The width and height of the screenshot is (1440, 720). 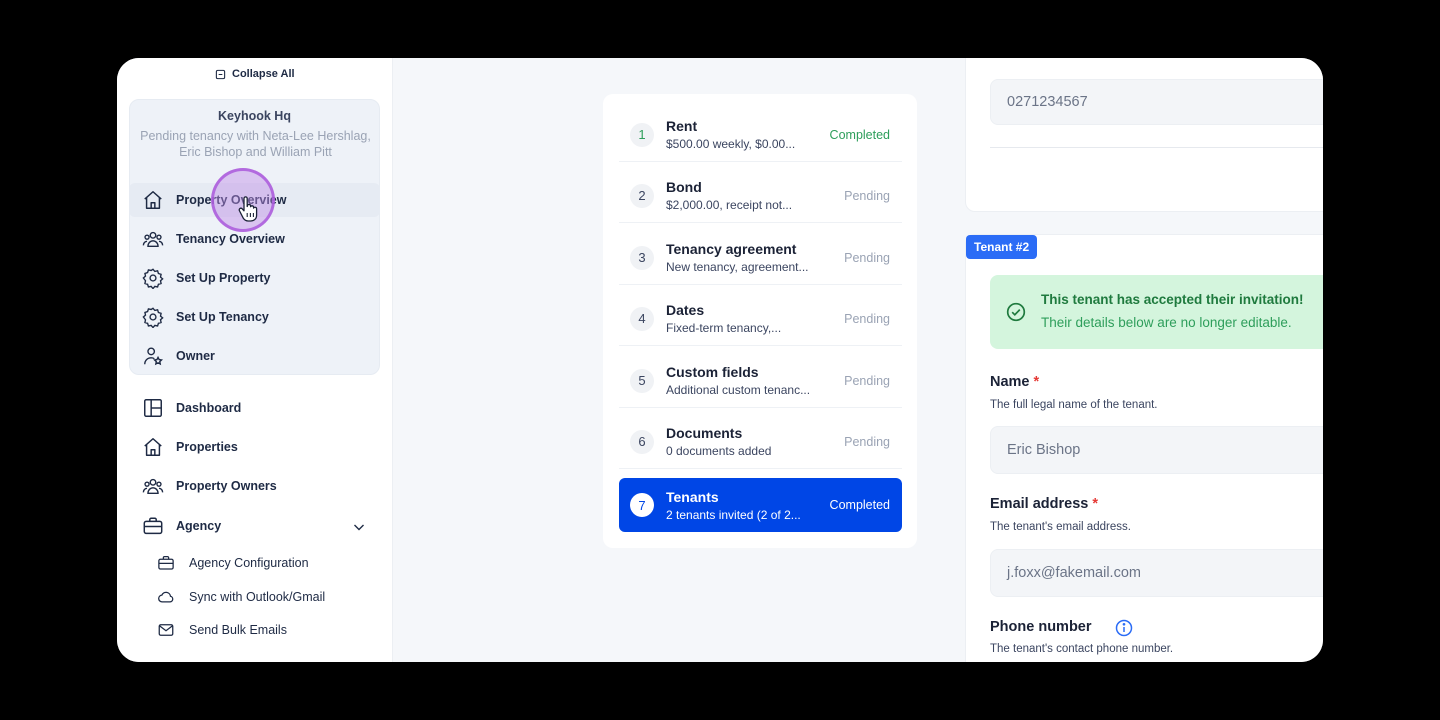 What do you see at coordinates (199, 526) in the screenshot?
I see `sidebar-item-label: Agency` at bounding box center [199, 526].